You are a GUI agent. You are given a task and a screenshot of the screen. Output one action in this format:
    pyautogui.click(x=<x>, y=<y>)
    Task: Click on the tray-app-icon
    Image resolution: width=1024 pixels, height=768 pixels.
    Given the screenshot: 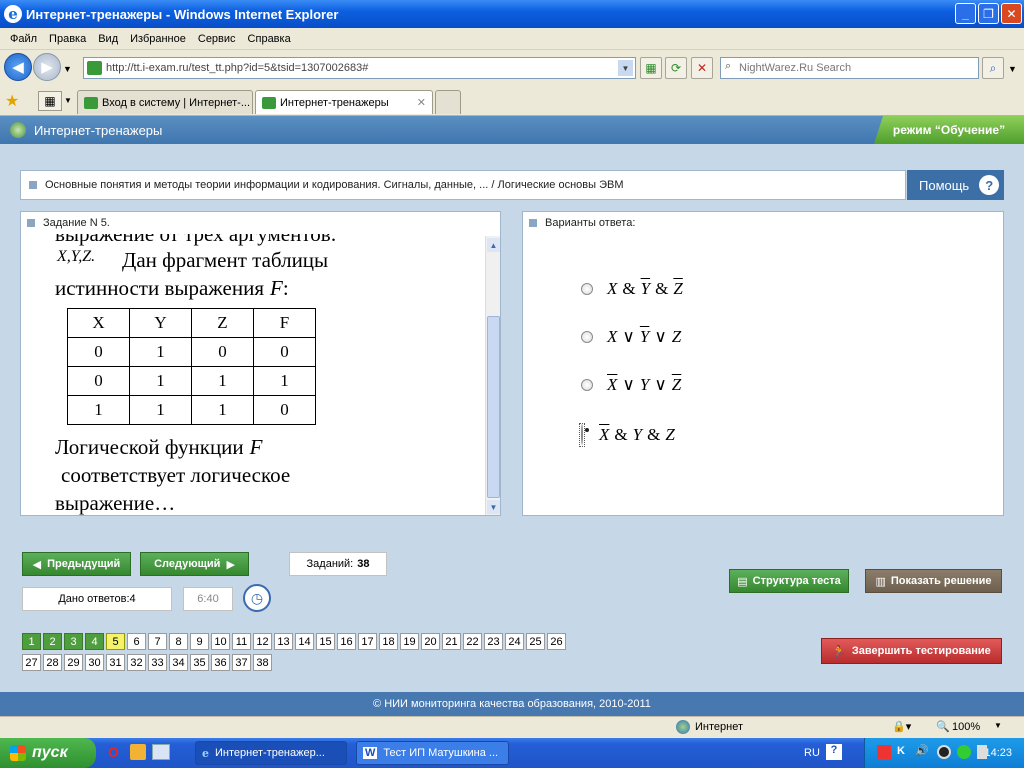 What is the action you would take?
    pyautogui.click(x=884, y=752)
    